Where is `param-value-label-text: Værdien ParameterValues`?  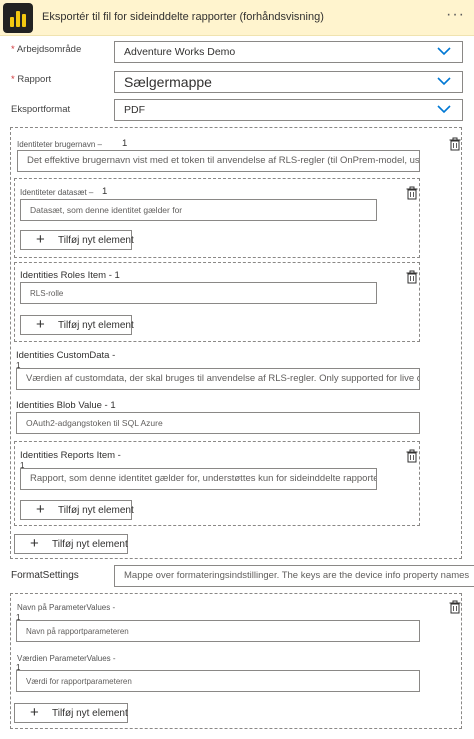 param-value-label-text: Værdien ParameterValues is located at coordinates (64, 658).